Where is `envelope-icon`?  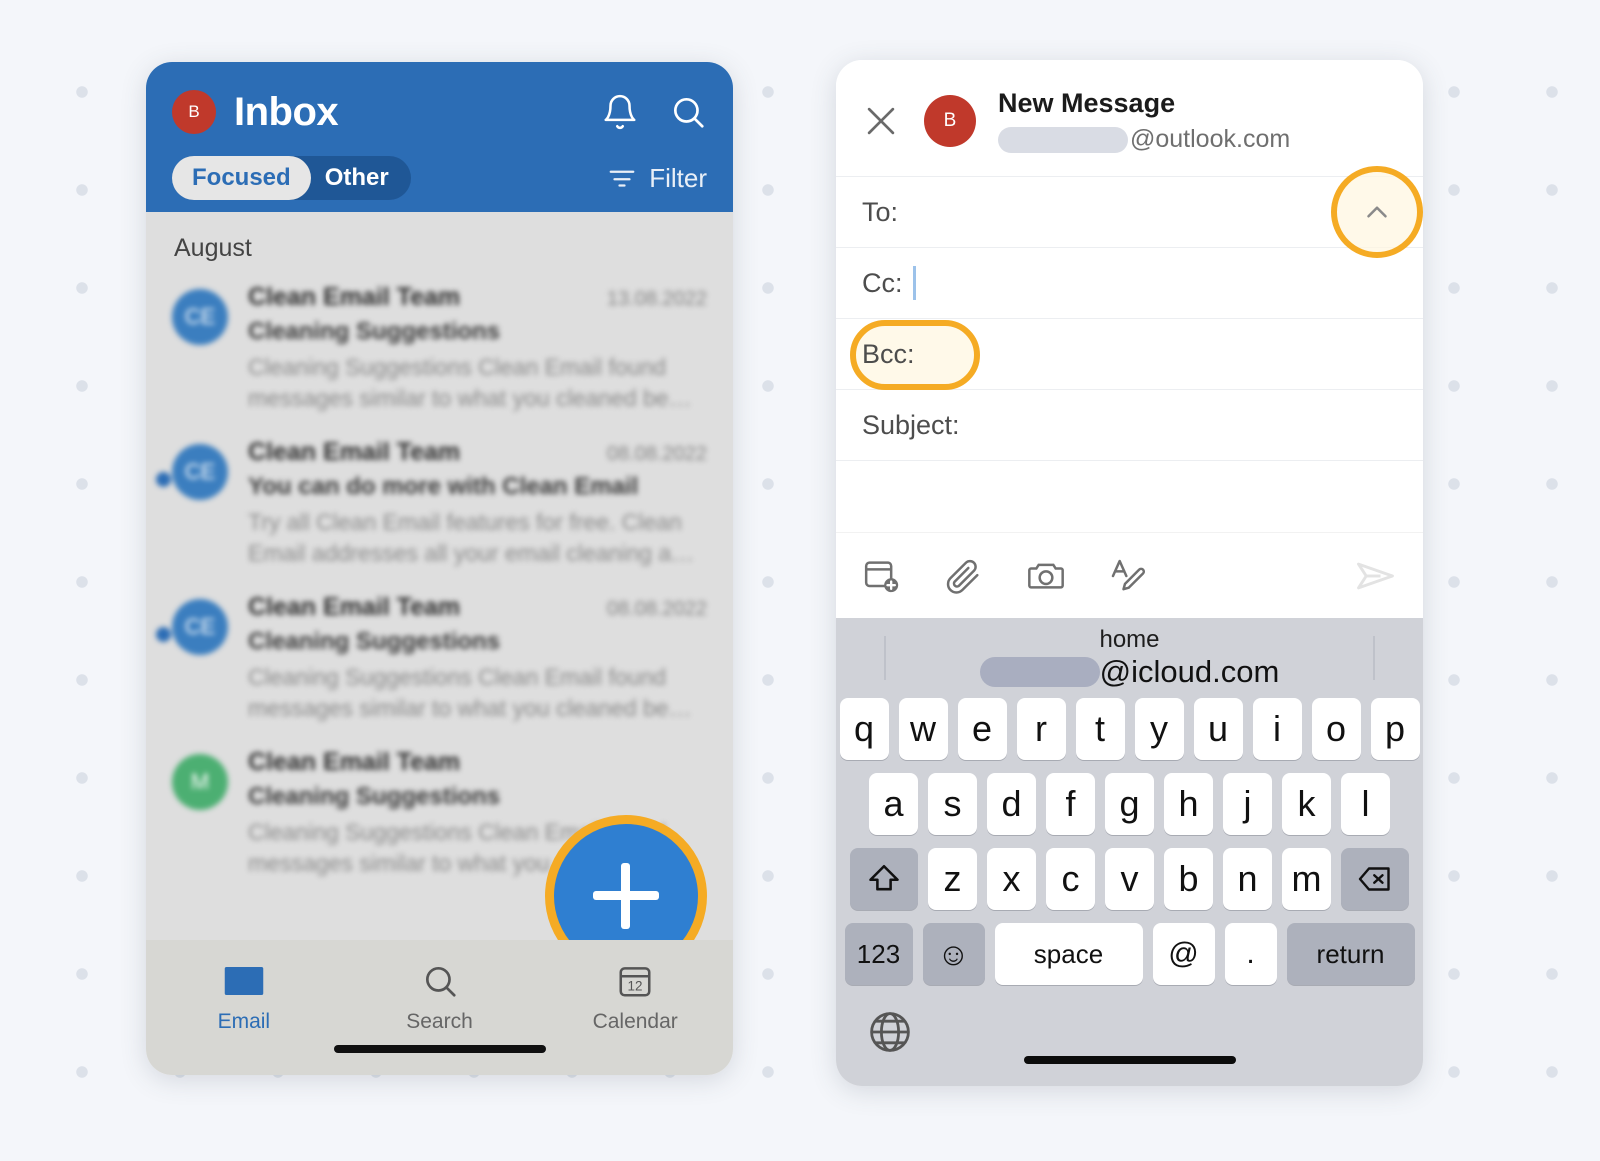 envelope-icon is located at coordinates (244, 981).